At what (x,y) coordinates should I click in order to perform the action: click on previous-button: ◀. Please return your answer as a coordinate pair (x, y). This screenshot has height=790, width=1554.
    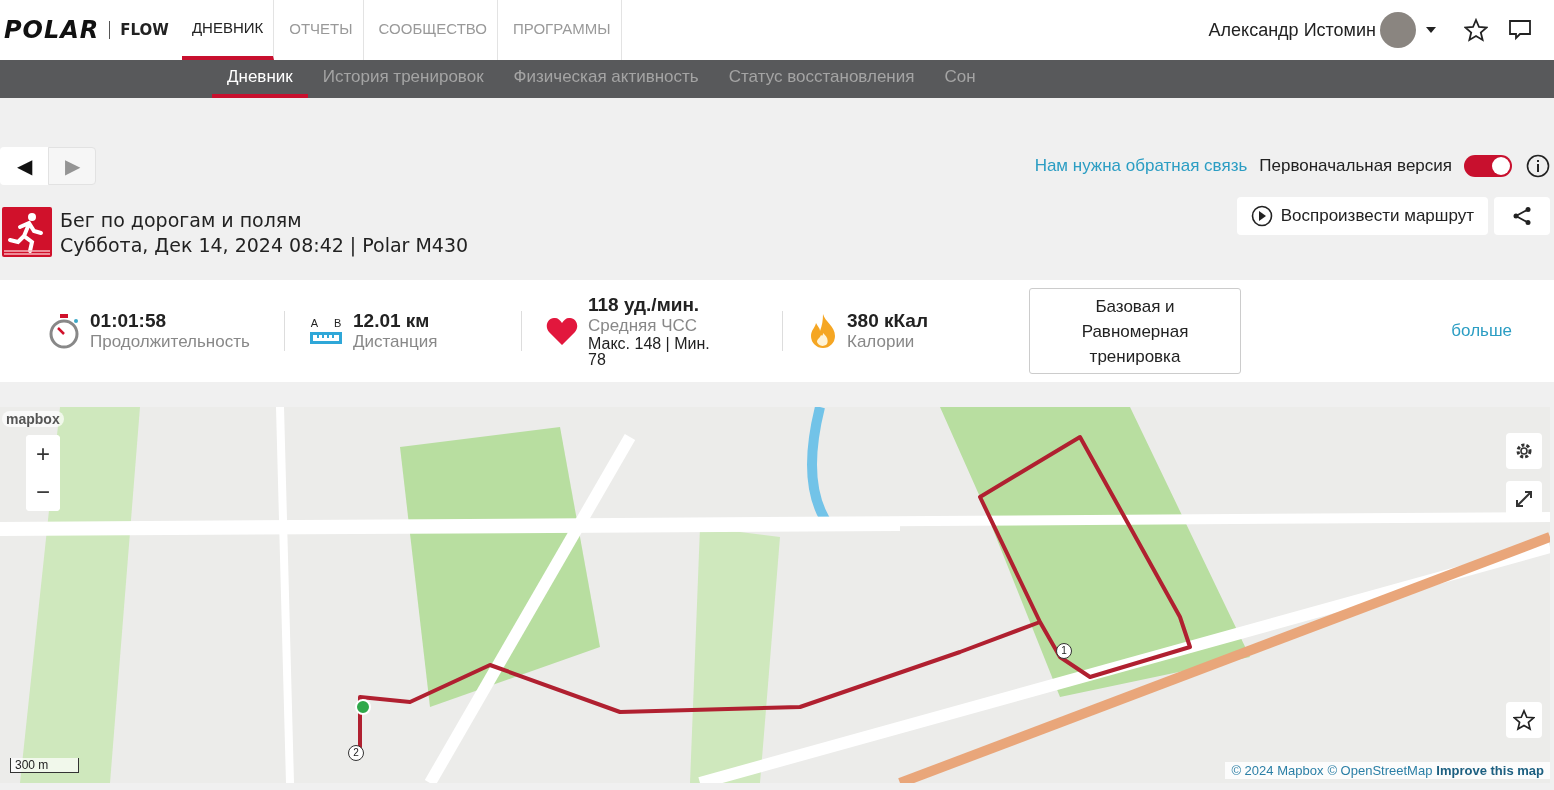
    Looking at the image, I should click on (24, 166).